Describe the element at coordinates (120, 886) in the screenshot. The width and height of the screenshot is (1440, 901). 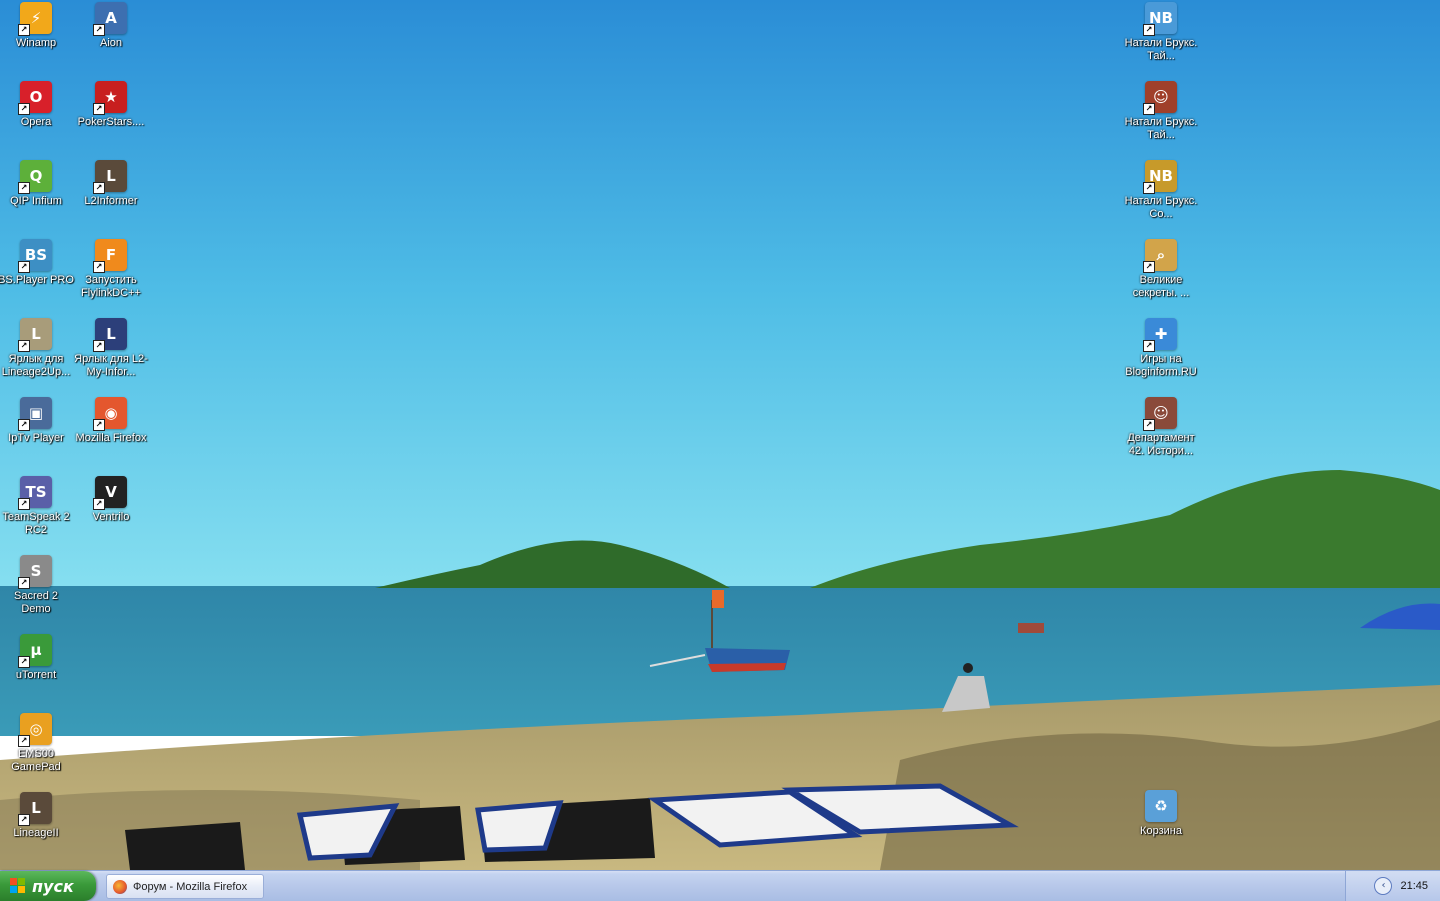
I see `firefox-icon` at that location.